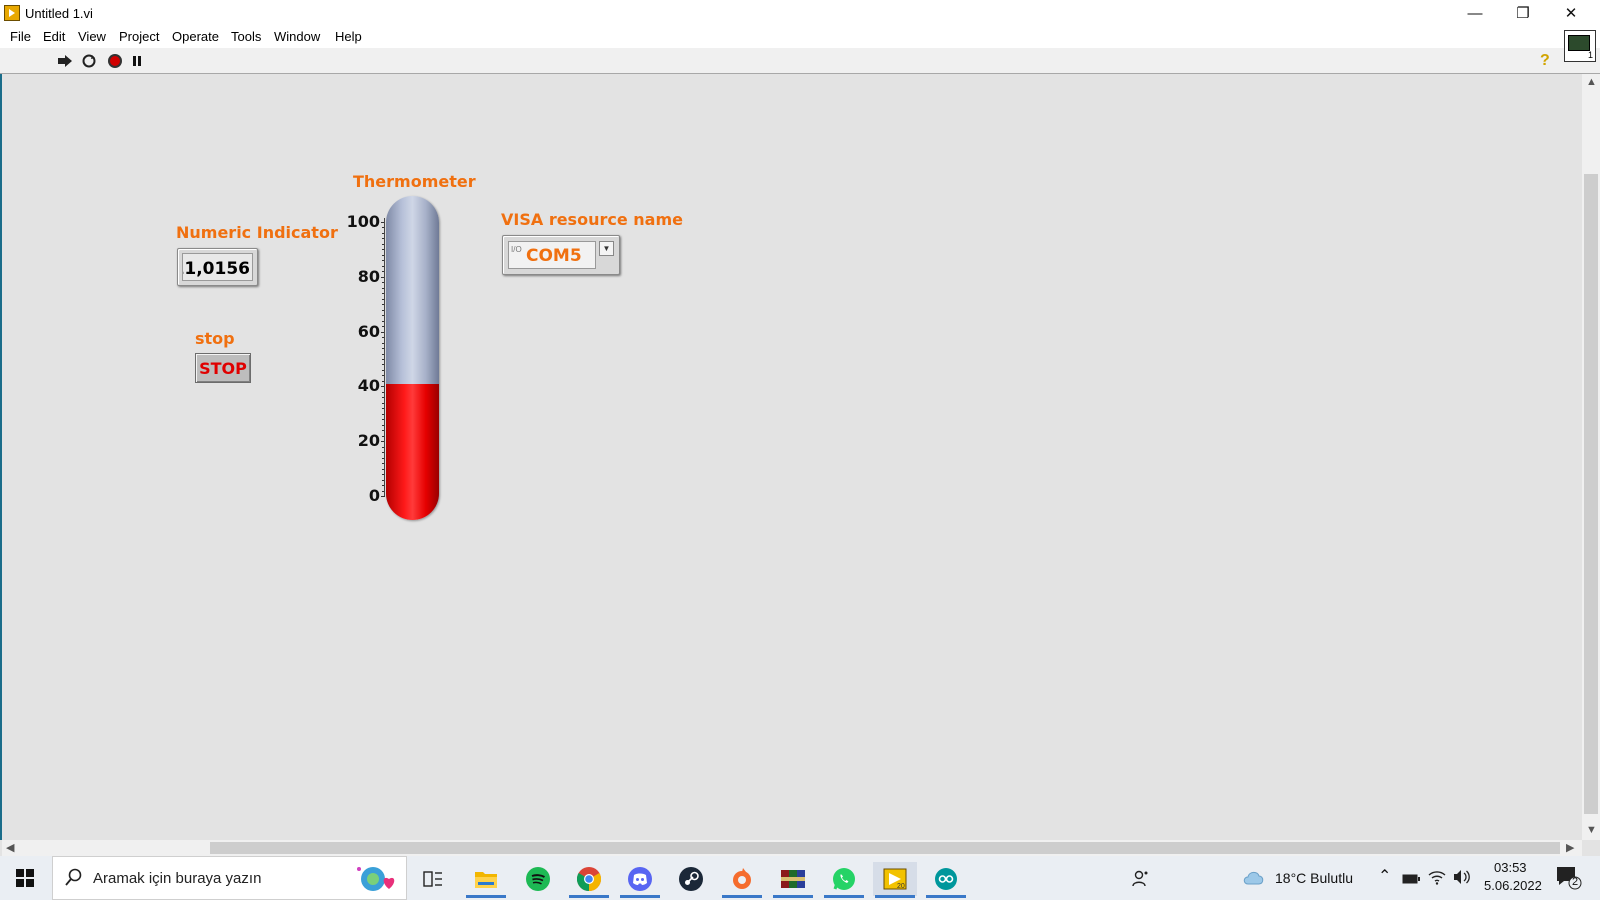 This screenshot has height=900, width=1600. I want to click on windows-start-icon, so click(25, 878).